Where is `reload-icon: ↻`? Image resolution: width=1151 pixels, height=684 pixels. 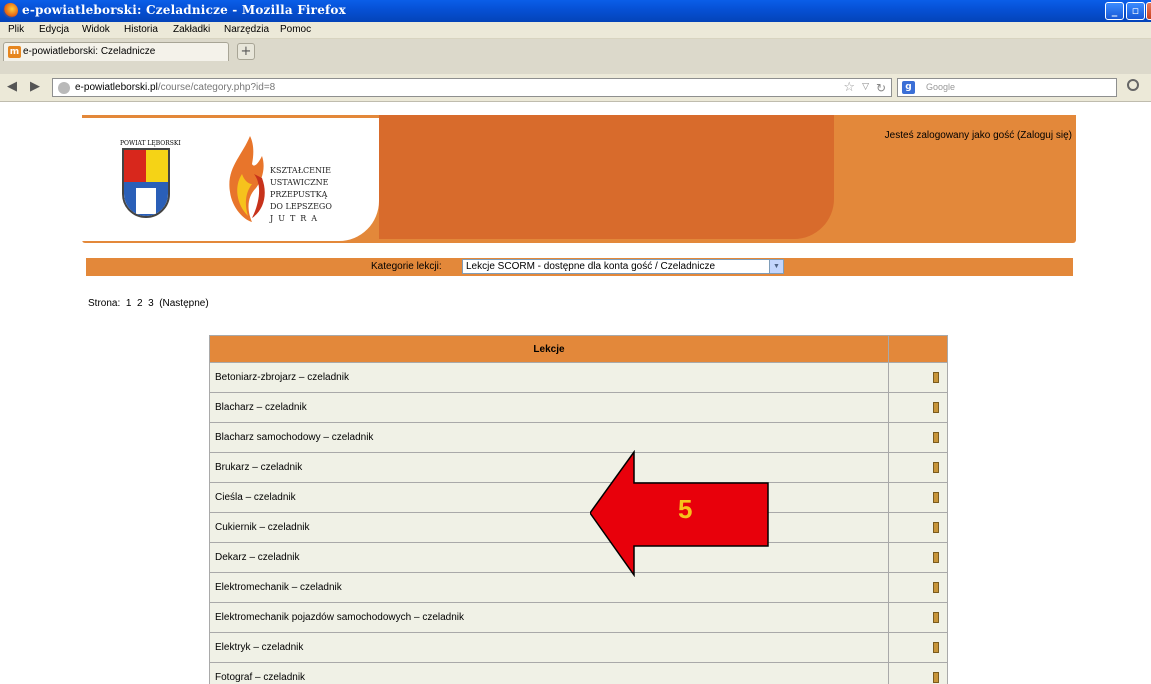
reload-icon: ↻ is located at coordinates (881, 88).